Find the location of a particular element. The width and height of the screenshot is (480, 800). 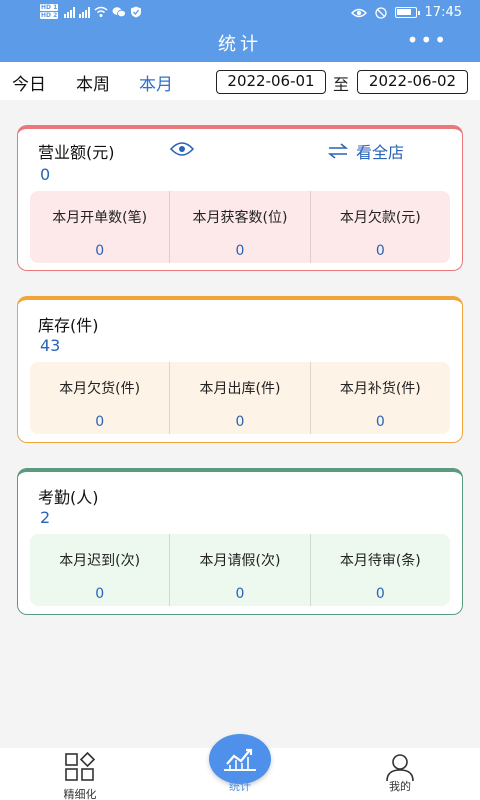

chart-icon is located at coordinates (240, 759).